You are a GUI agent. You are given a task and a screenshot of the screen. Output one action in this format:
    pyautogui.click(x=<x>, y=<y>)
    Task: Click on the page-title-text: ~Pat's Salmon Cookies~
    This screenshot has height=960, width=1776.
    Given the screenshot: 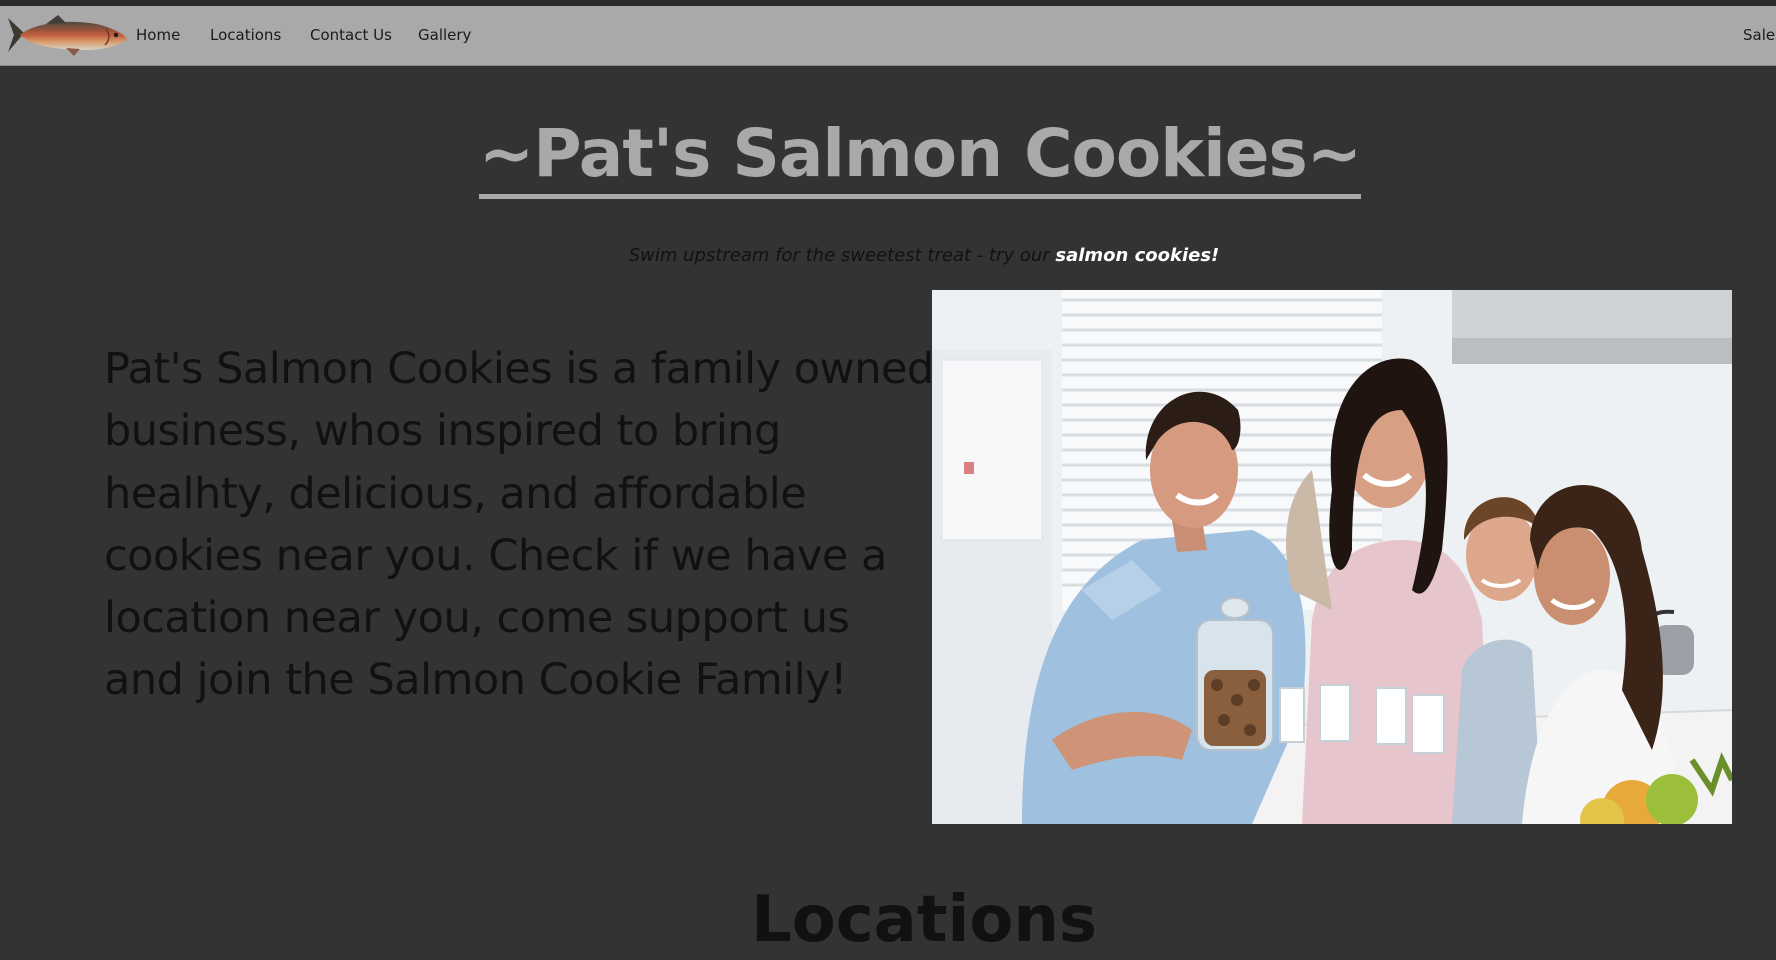 What is the action you would take?
    pyautogui.click(x=920, y=157)
    